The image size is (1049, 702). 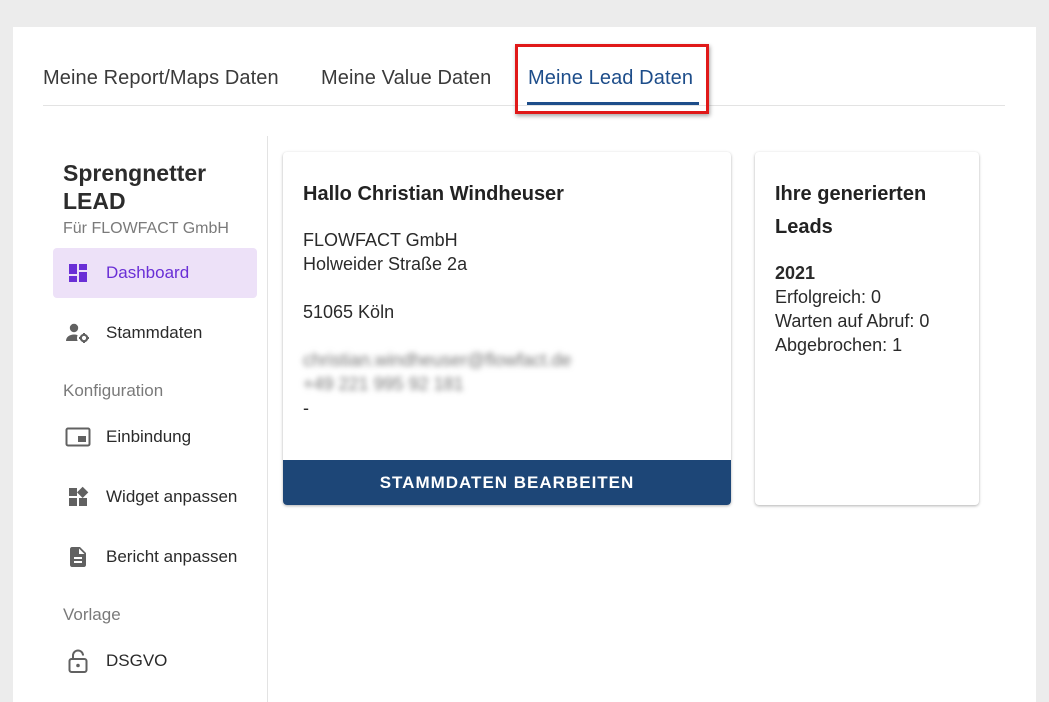 What do you see at coordinates (172, 556) in the screenshot?
I see `sidebar-item-label: Bericht anpassen` at bounding box center [172, 556].